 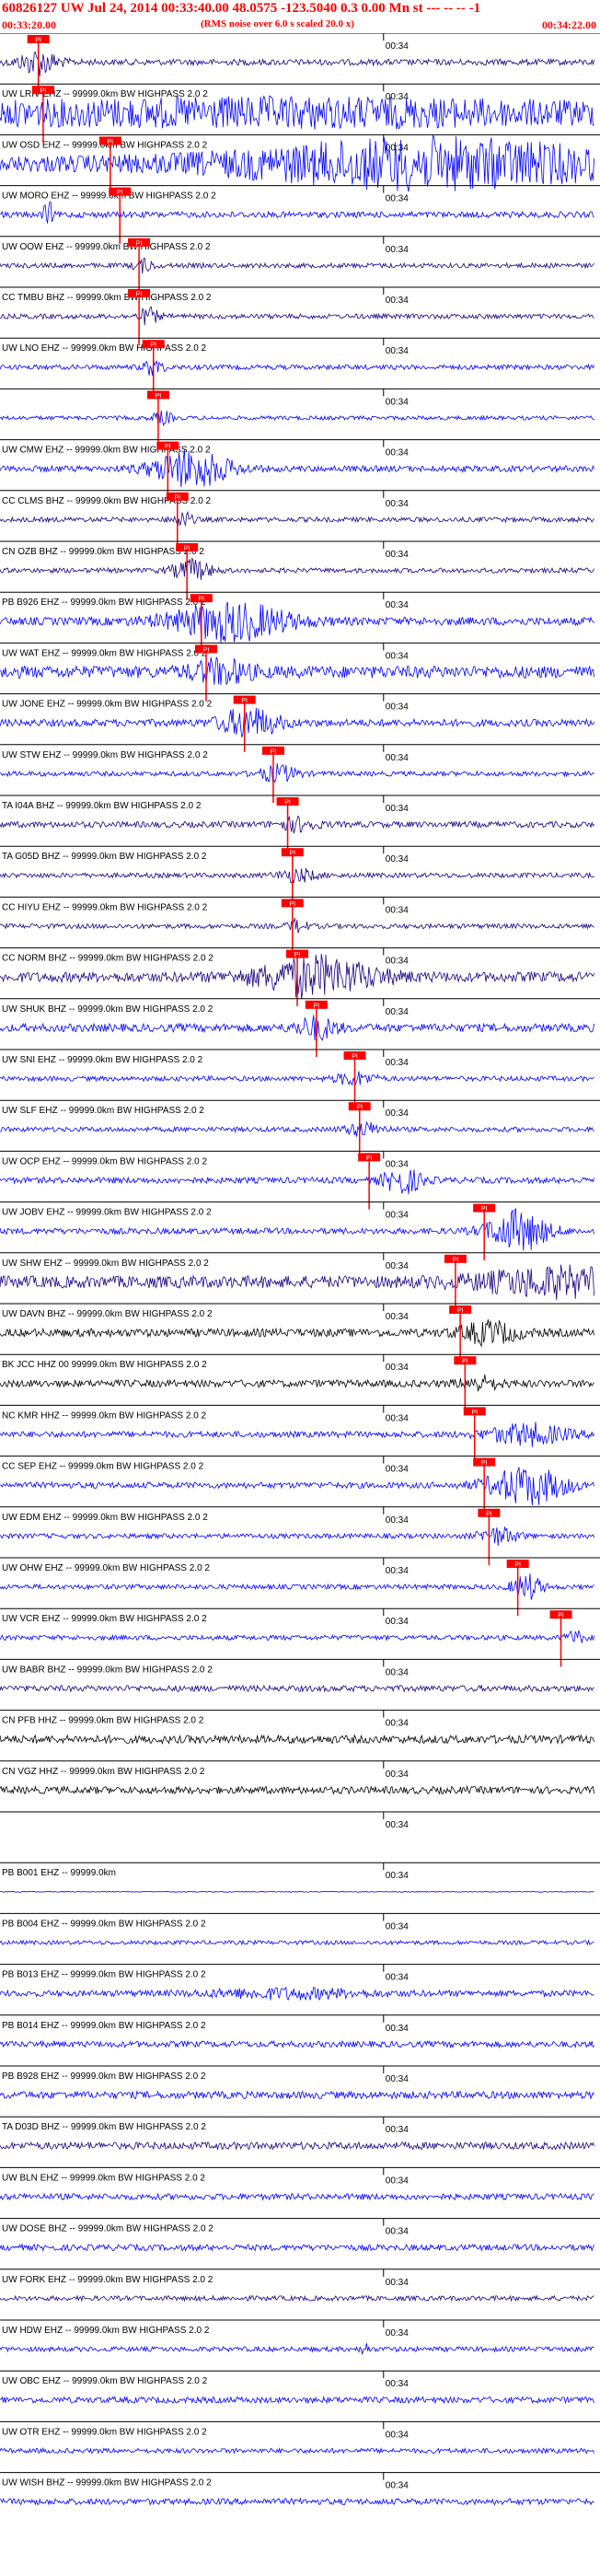 What do you see at coordinates (59, 1873) in the screenshot?
I see `station-label: PB B001 EHZ -- 99999.0km` at bounding box center [59, 1873].